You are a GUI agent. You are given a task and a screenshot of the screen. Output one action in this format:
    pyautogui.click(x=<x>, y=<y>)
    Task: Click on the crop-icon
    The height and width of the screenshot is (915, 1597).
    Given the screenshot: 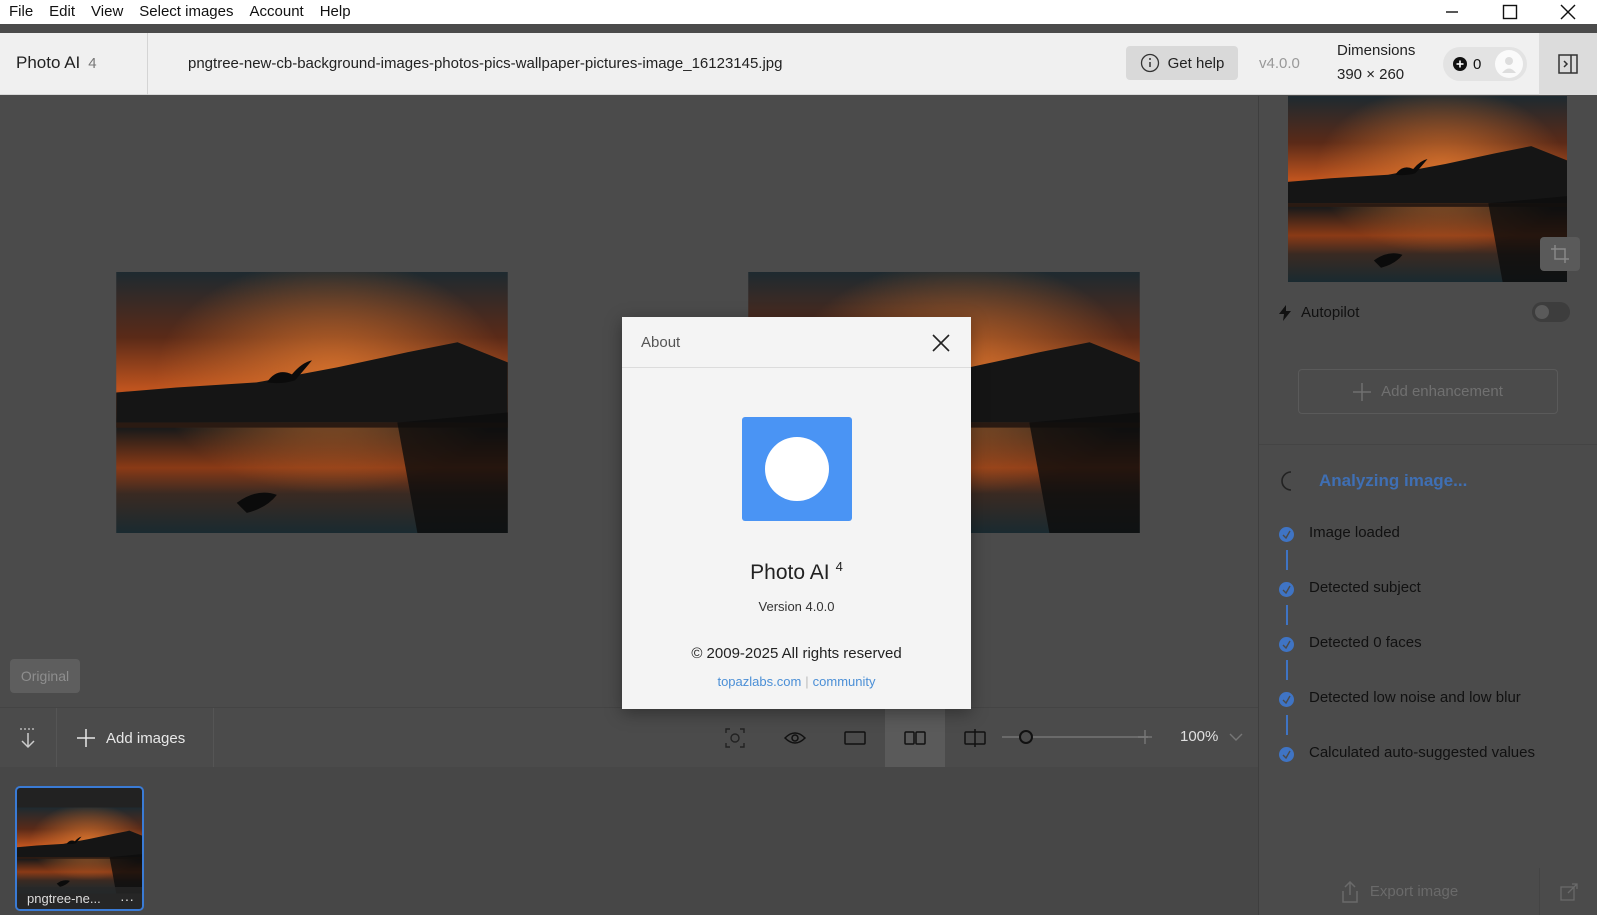 What is the action you would take?
    pyautogui.click(x=1560, y=254)
    